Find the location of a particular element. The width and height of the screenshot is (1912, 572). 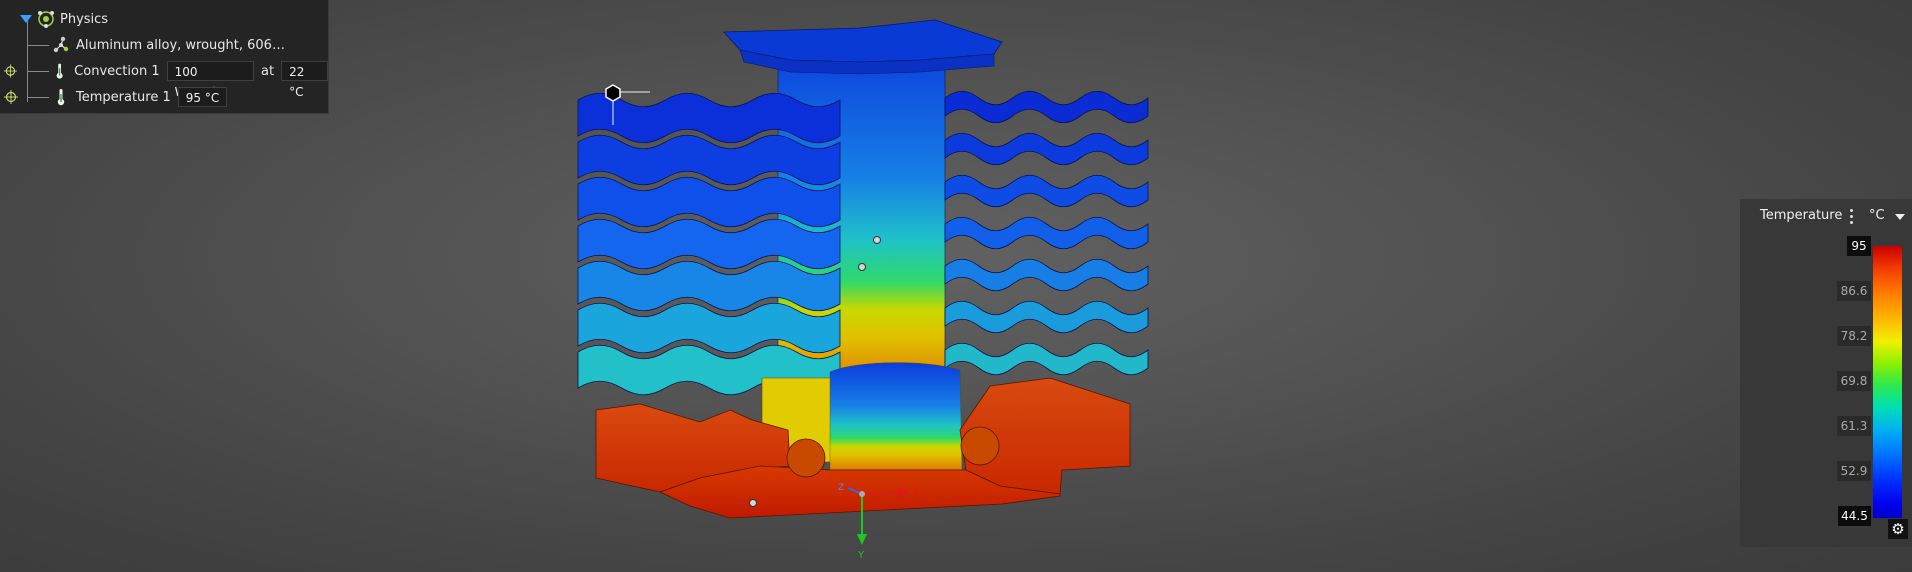

legend-title: Temperature is located at coordinates (1801, 215).